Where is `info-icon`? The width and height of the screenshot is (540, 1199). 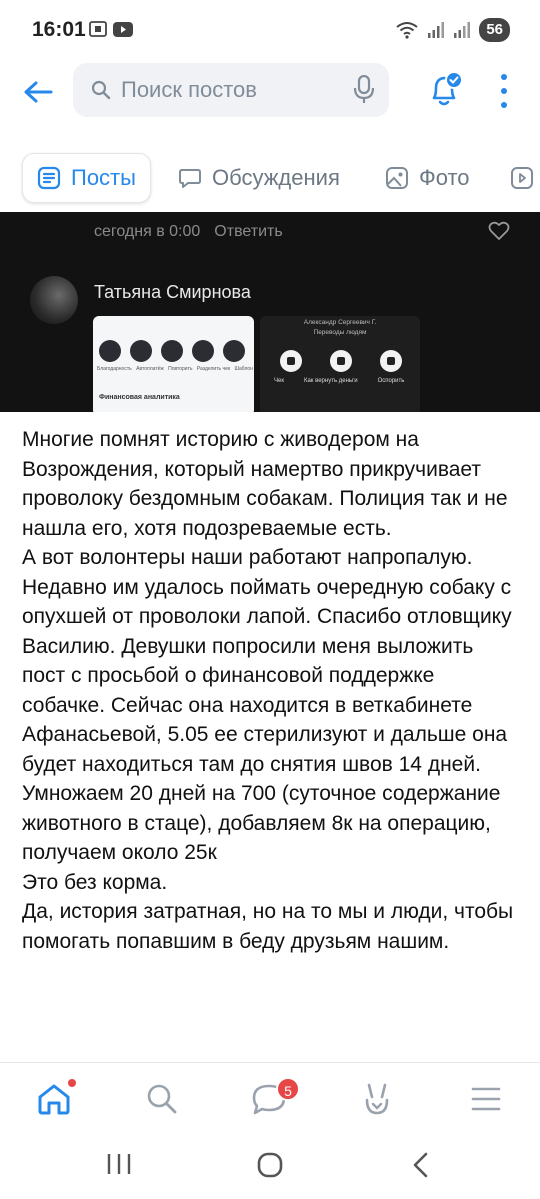
info-icon is located at coordinates (341, 361).